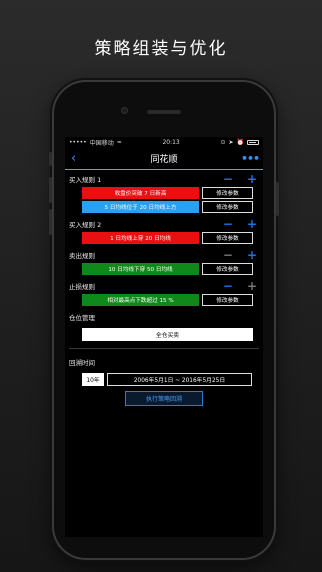 This screenshot has height=572, width=322. What do you see at coordinates (164, 324) in the screenshot?
I see `position-management-section: 仓位管理 全仓买卖` at bounding box center [164, 324].